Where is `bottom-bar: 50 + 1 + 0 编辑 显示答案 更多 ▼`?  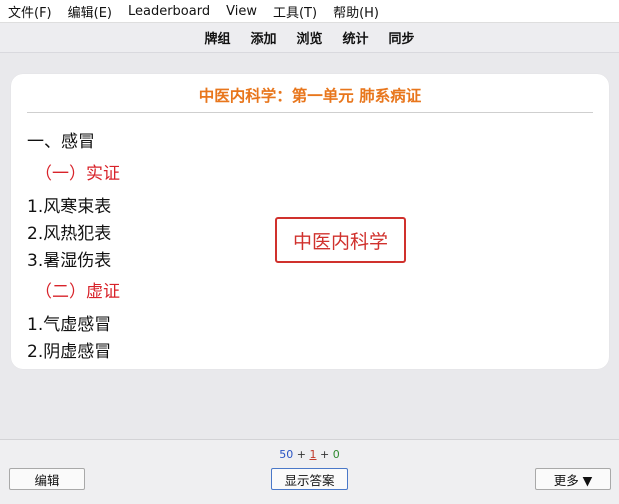
bottom-bar: 50 + 1 + 0 编辑 显示答案 更多 ▼ is located at coordinates (309, 471).